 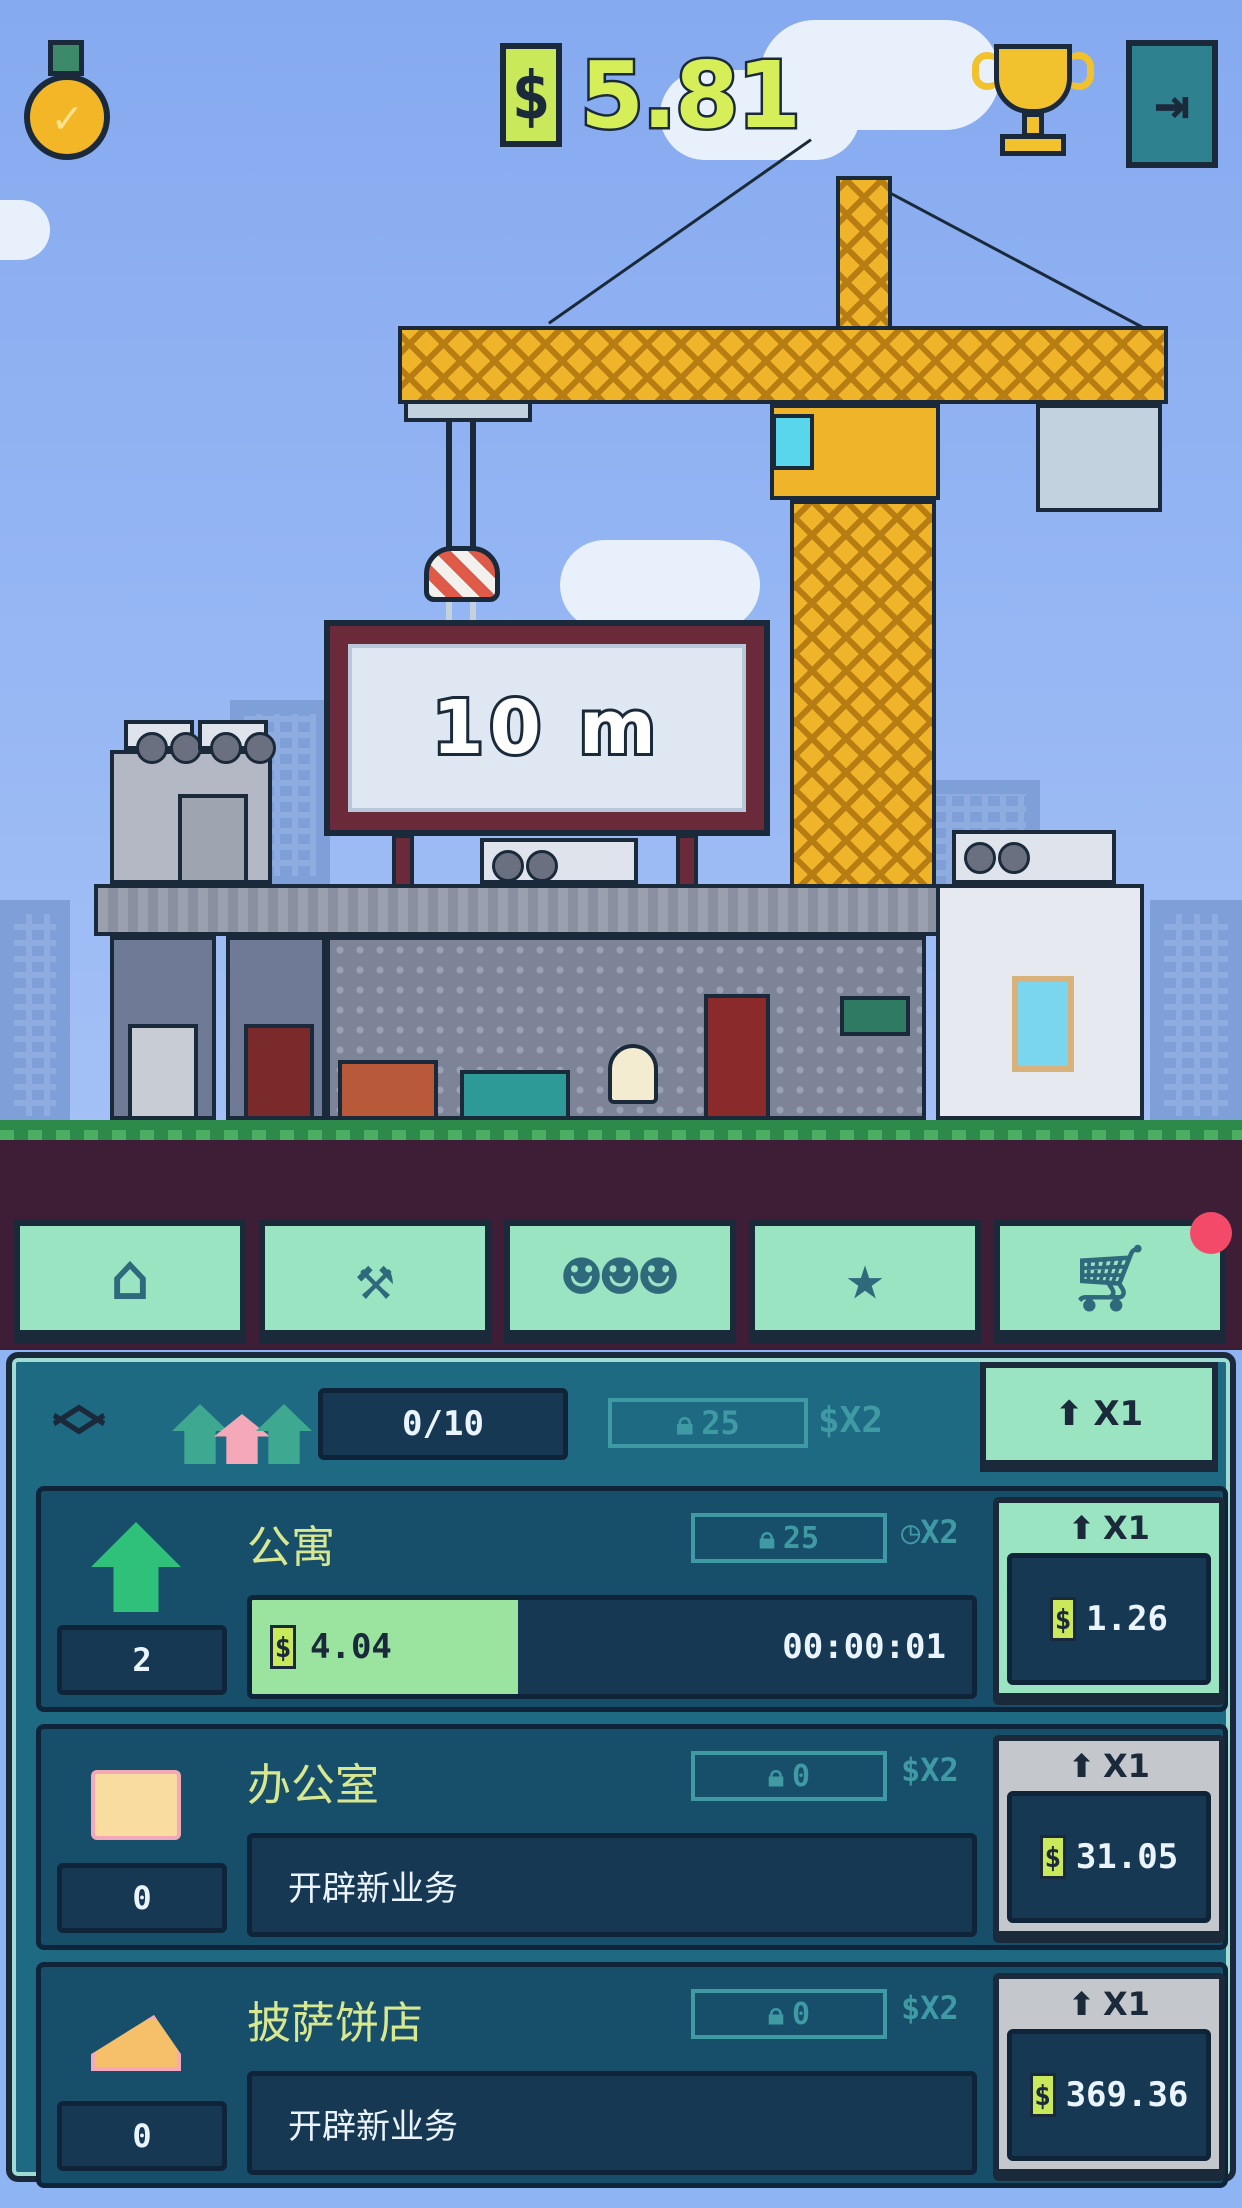 What do you see at coordinates (291, 1547) in the screenshot?
I see `business-name: 公寓` at bounding box center [291, 1547].